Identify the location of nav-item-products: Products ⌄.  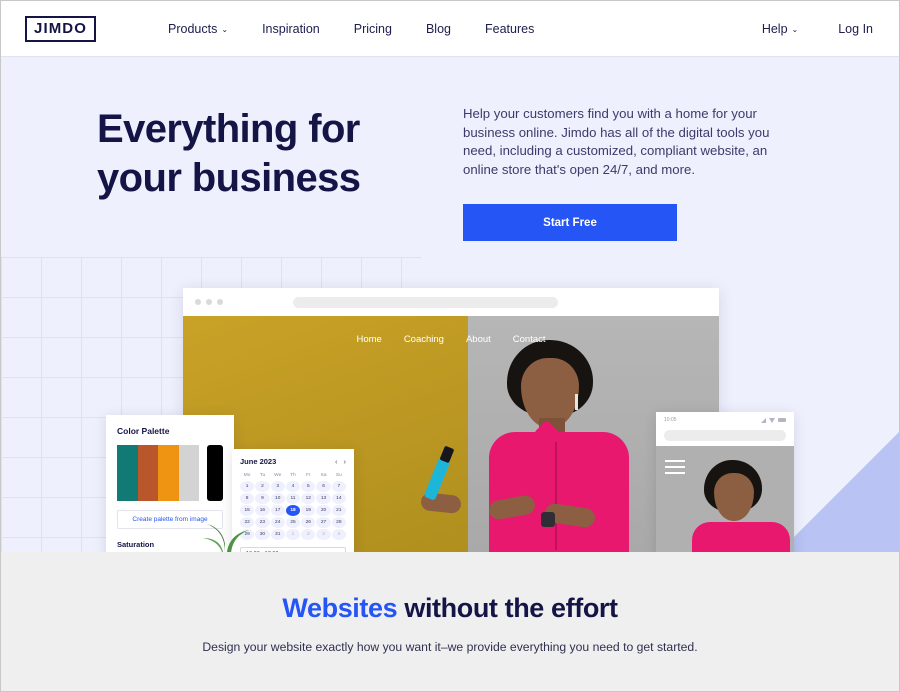
(198, 29).